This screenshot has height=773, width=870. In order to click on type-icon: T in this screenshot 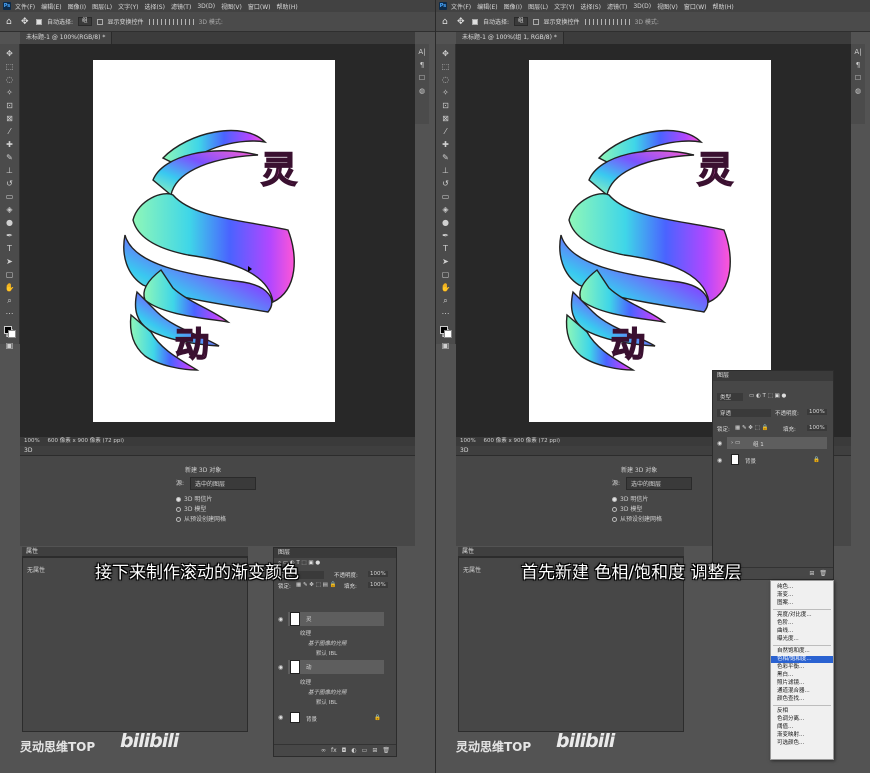, I will do `click(9, 248)`.